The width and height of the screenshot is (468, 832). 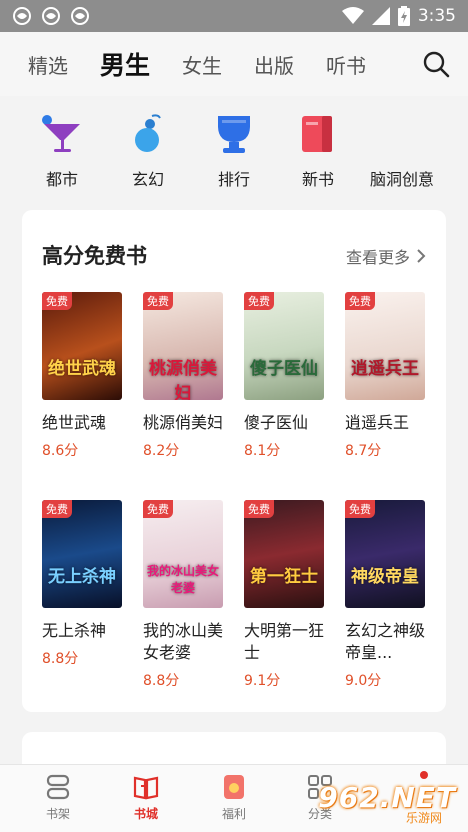 I want to click on tab-male: 男生, so click(x=127, y=65).